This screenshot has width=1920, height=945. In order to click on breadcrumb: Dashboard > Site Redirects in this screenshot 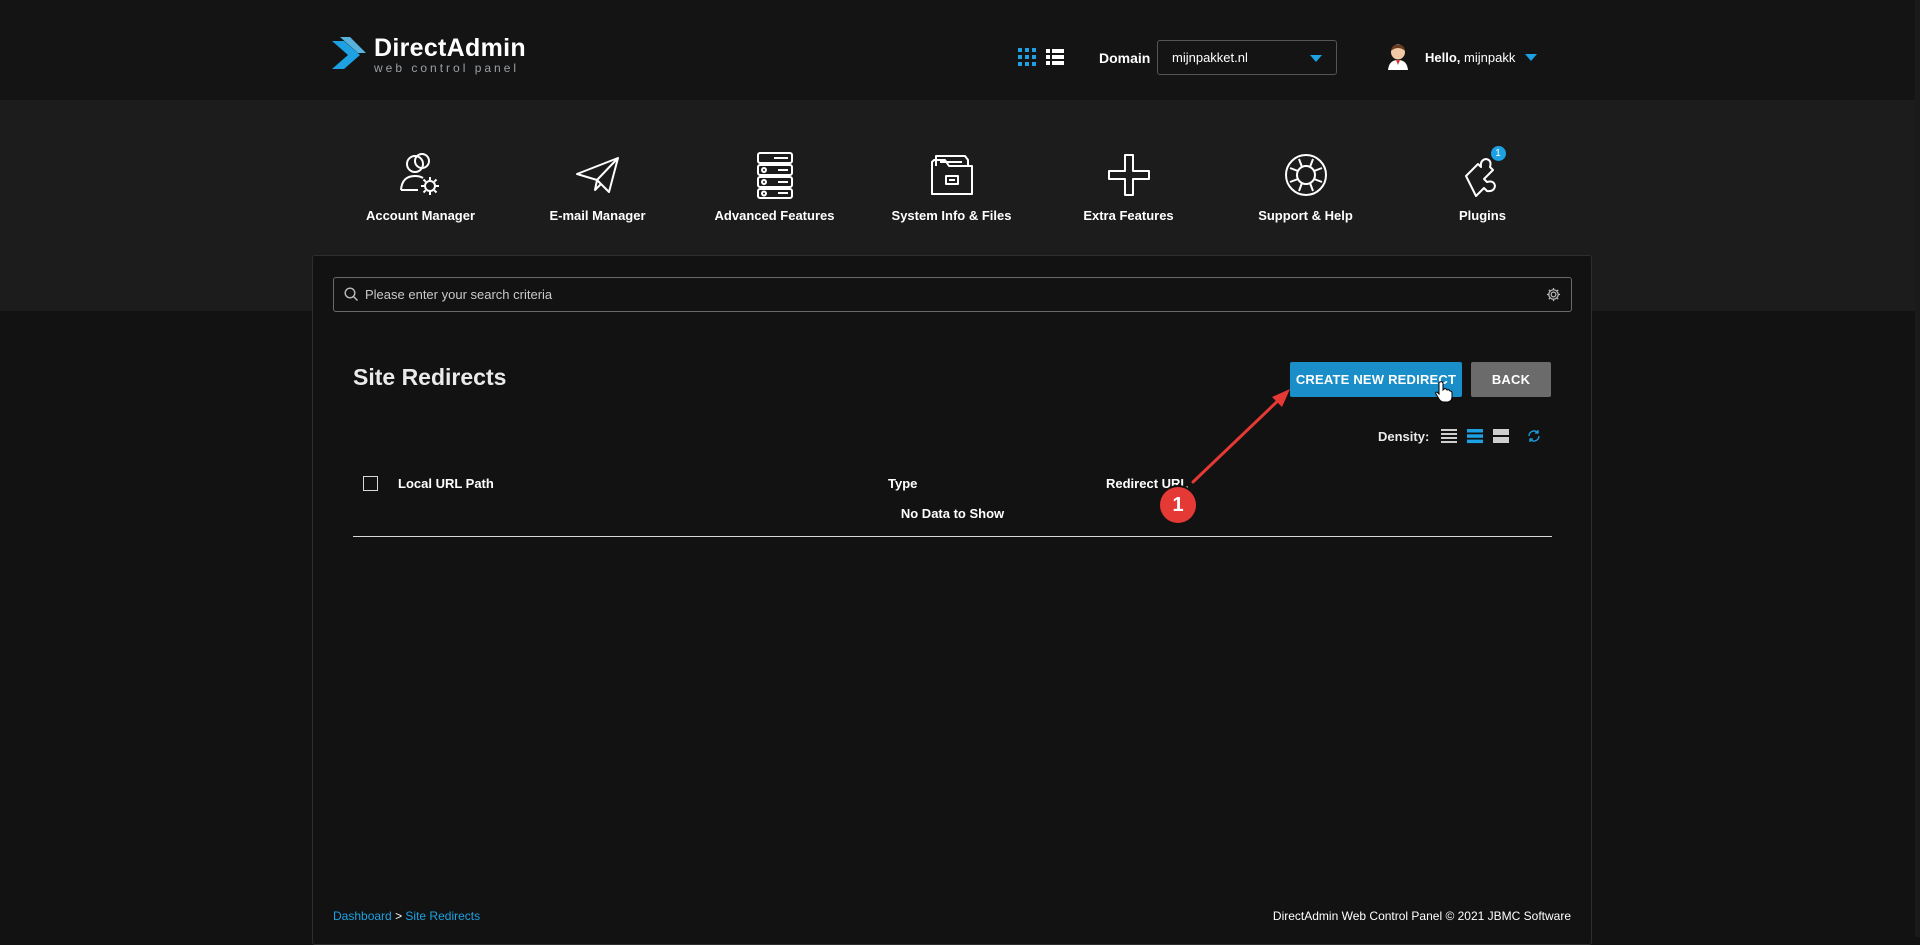, I will do `click(406, 916)`.